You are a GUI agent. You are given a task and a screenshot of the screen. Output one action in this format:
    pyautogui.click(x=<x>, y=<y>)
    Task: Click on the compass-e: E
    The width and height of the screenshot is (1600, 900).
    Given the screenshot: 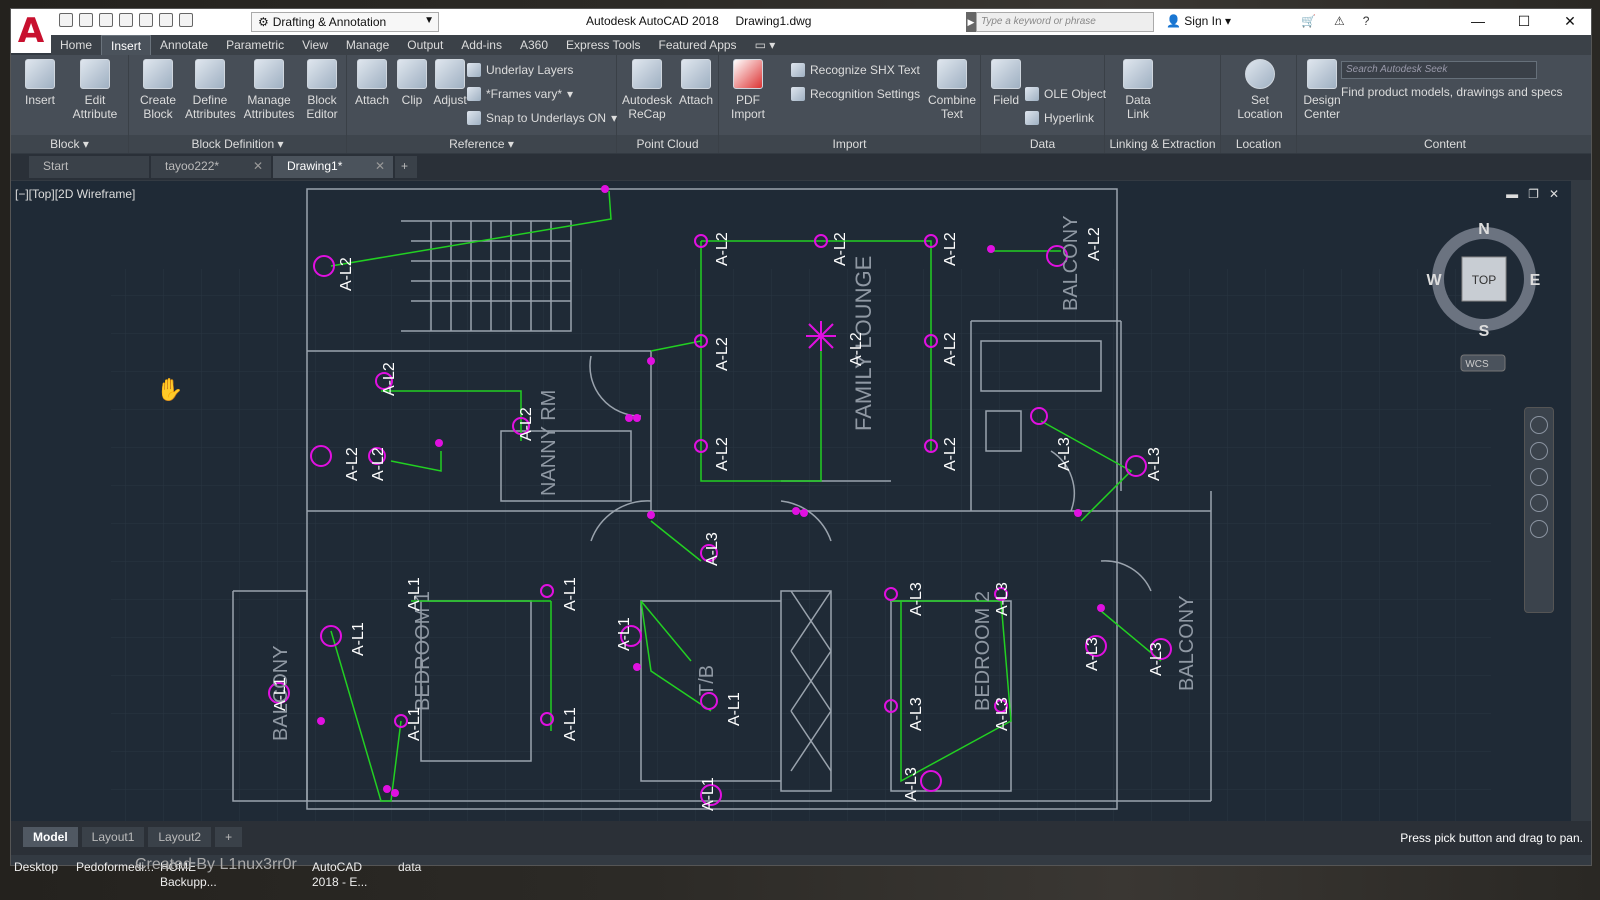 What is the action you would take?
    pyautogui.click(x=1535, y=280)
    